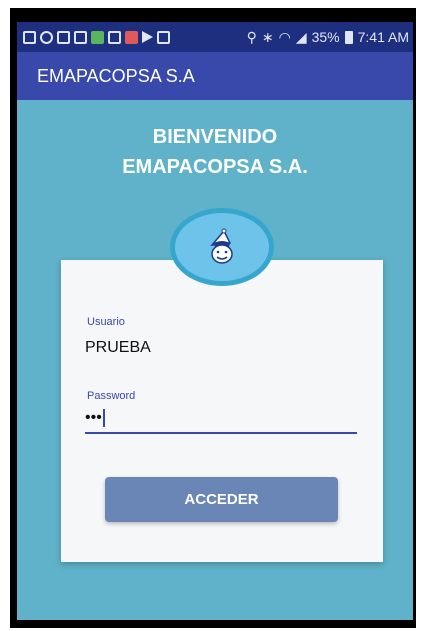 The image size is (424, 631). Describe the element at coordinates (284, 36) in the screenshot. I see `wifi-icon: ◠` at that location.